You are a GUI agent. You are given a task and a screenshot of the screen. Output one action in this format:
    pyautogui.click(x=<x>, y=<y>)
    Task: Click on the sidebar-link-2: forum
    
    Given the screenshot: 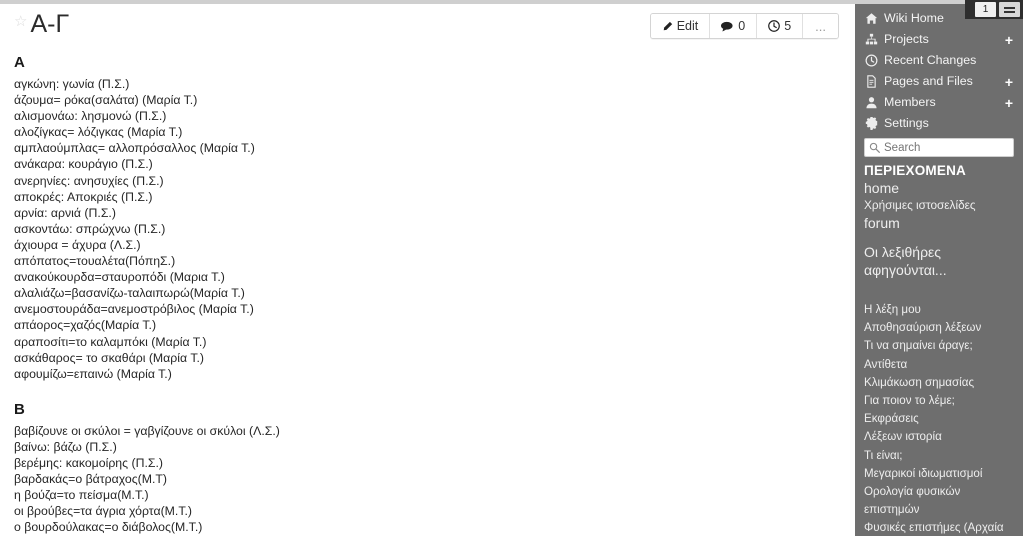 What is the action you would take?
    pyautogui.click(x=939, y=223)
    